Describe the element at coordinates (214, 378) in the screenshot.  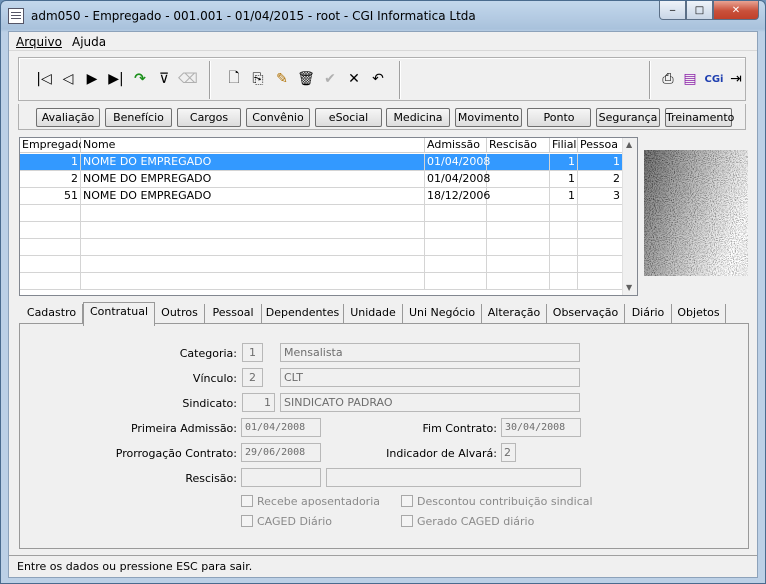
I see `vinculo-label: Vínculo:` at that location.